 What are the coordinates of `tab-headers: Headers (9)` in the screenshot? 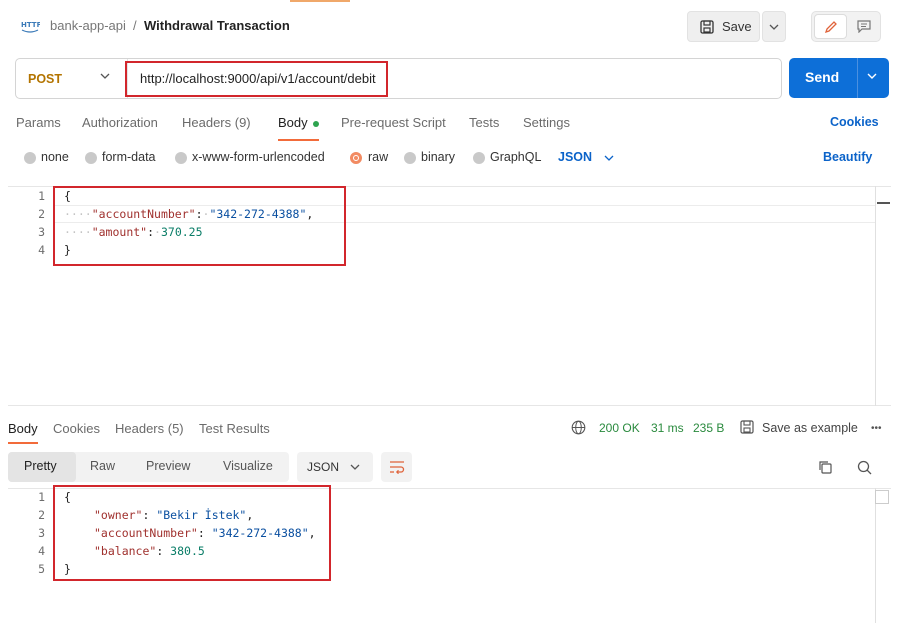 It's located at (216, 122).